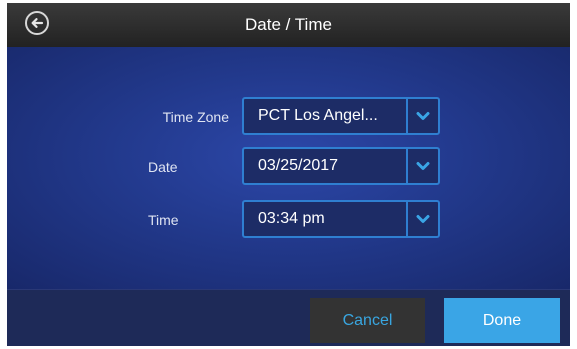 The width and height of the screenshot is (577, 349). I want to click on date-dropdown: 03/25/2017, so click(341, 166).